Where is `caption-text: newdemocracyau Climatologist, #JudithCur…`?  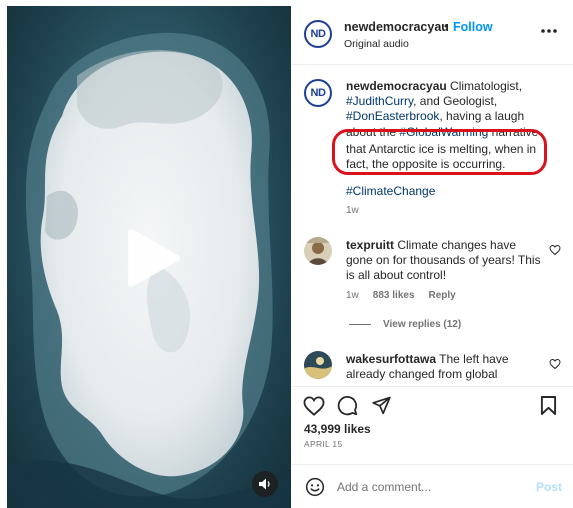
caption-text: newdemocracyau Climatologist, #JudithCur… is located at coordinates (448, 125).